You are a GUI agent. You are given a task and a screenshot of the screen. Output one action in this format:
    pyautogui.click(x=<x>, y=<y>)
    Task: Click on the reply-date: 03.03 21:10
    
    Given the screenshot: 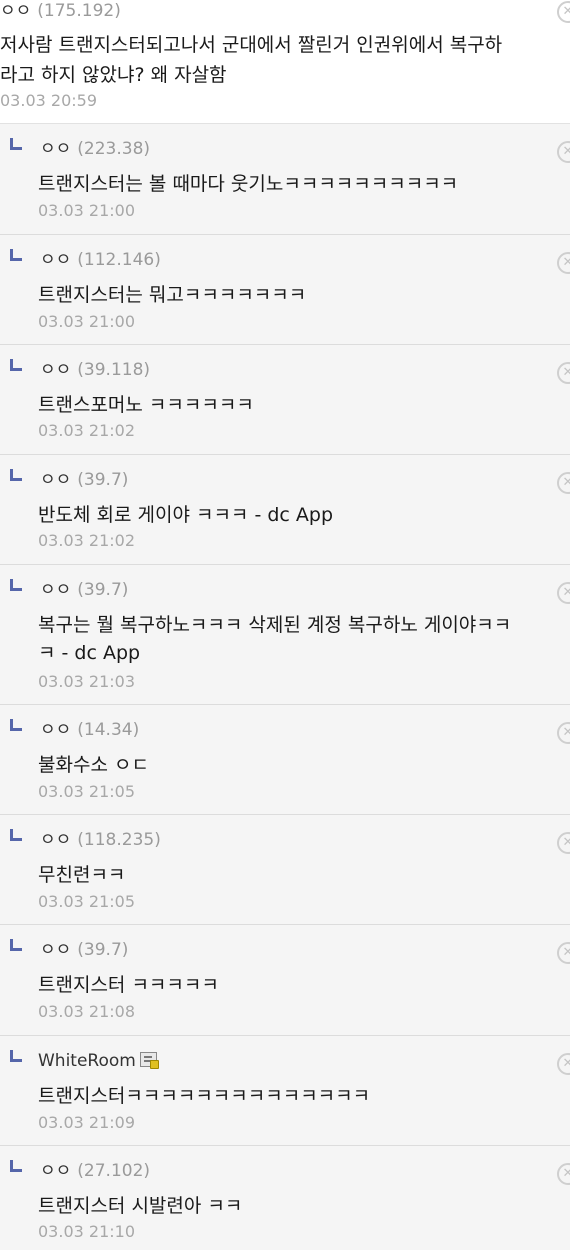 What is the action you would take?
    pyautogui.click(x=86, y=1231)
    